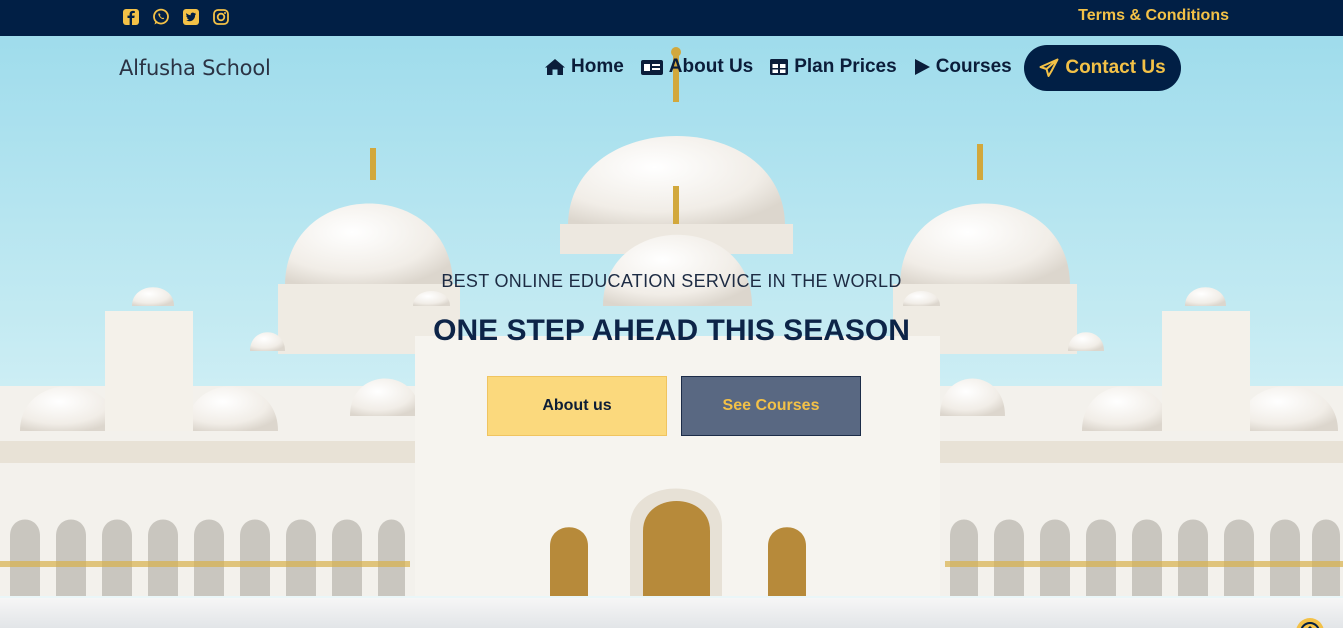  Describe the element at coordinates (191, 17) in the screenshot. I see `twitter-icon` at that location.